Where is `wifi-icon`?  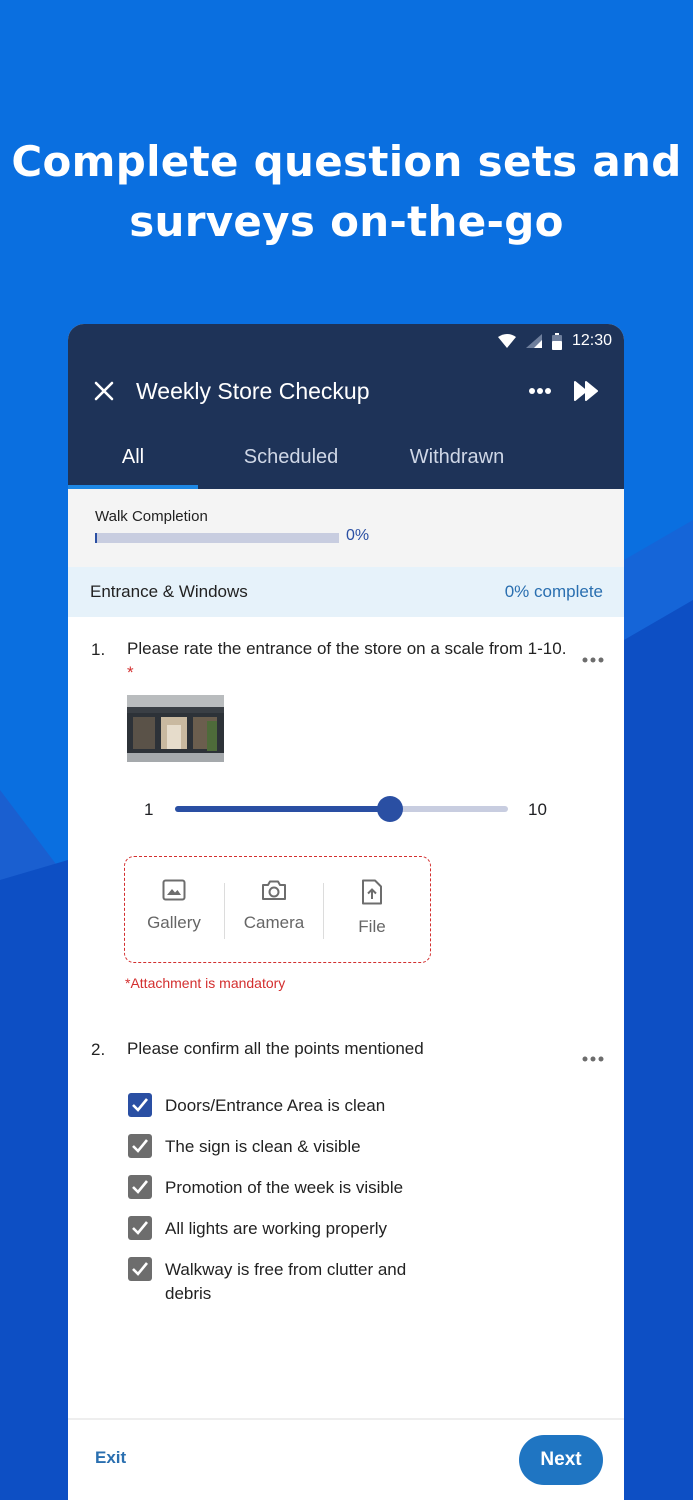 wifi-icon is located at coordinates (506, 341).